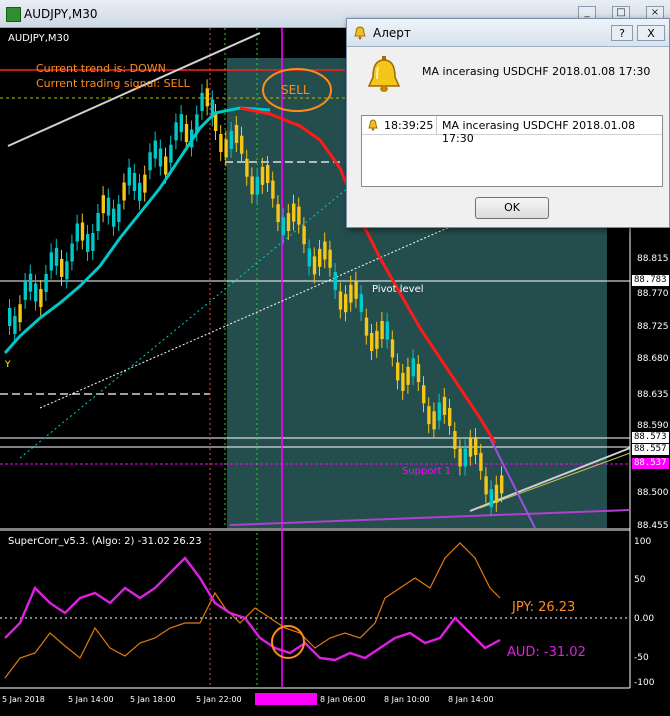 Image resolution: width=670 pixels, height=716 pixels. Describe the element at coordinates (536, 71) in the screenshot. I see `alert-message: MA incerasing USDCHF 2018.01.08 17:30` at that location.